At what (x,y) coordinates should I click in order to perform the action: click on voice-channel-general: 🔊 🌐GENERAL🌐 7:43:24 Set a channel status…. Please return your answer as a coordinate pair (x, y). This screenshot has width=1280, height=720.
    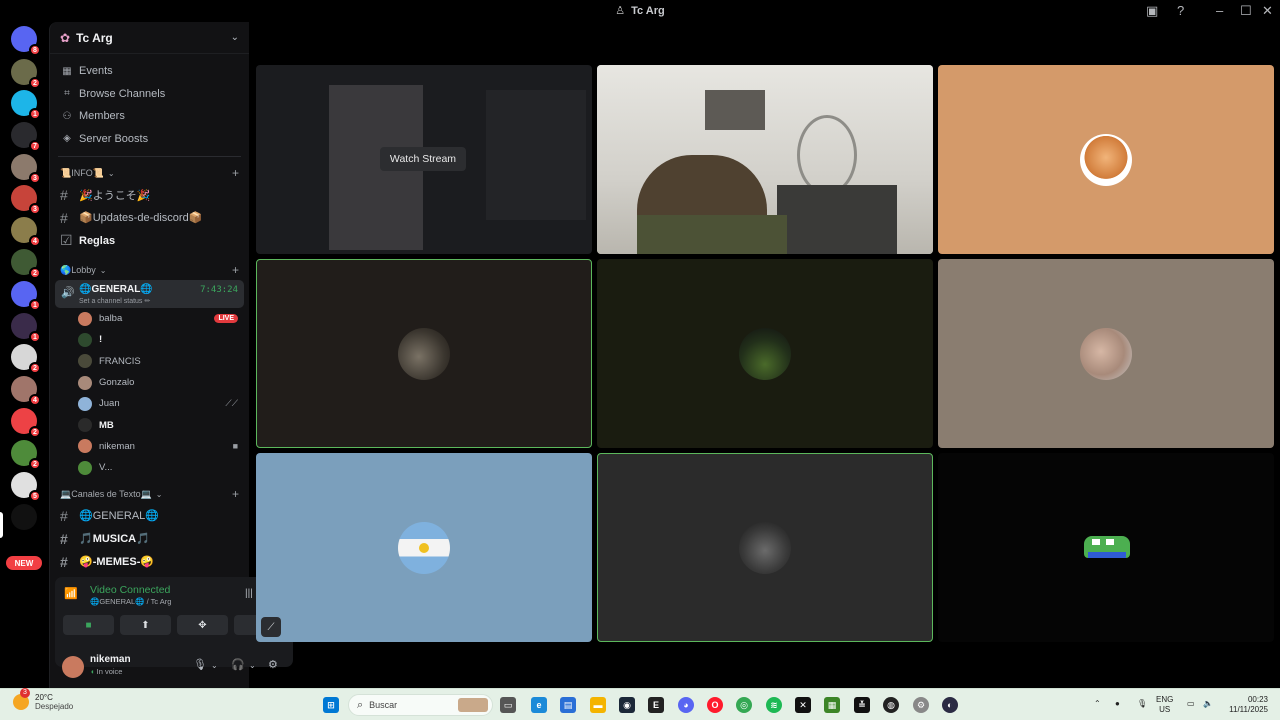
    Looking at the image, I should click on (149, 294).